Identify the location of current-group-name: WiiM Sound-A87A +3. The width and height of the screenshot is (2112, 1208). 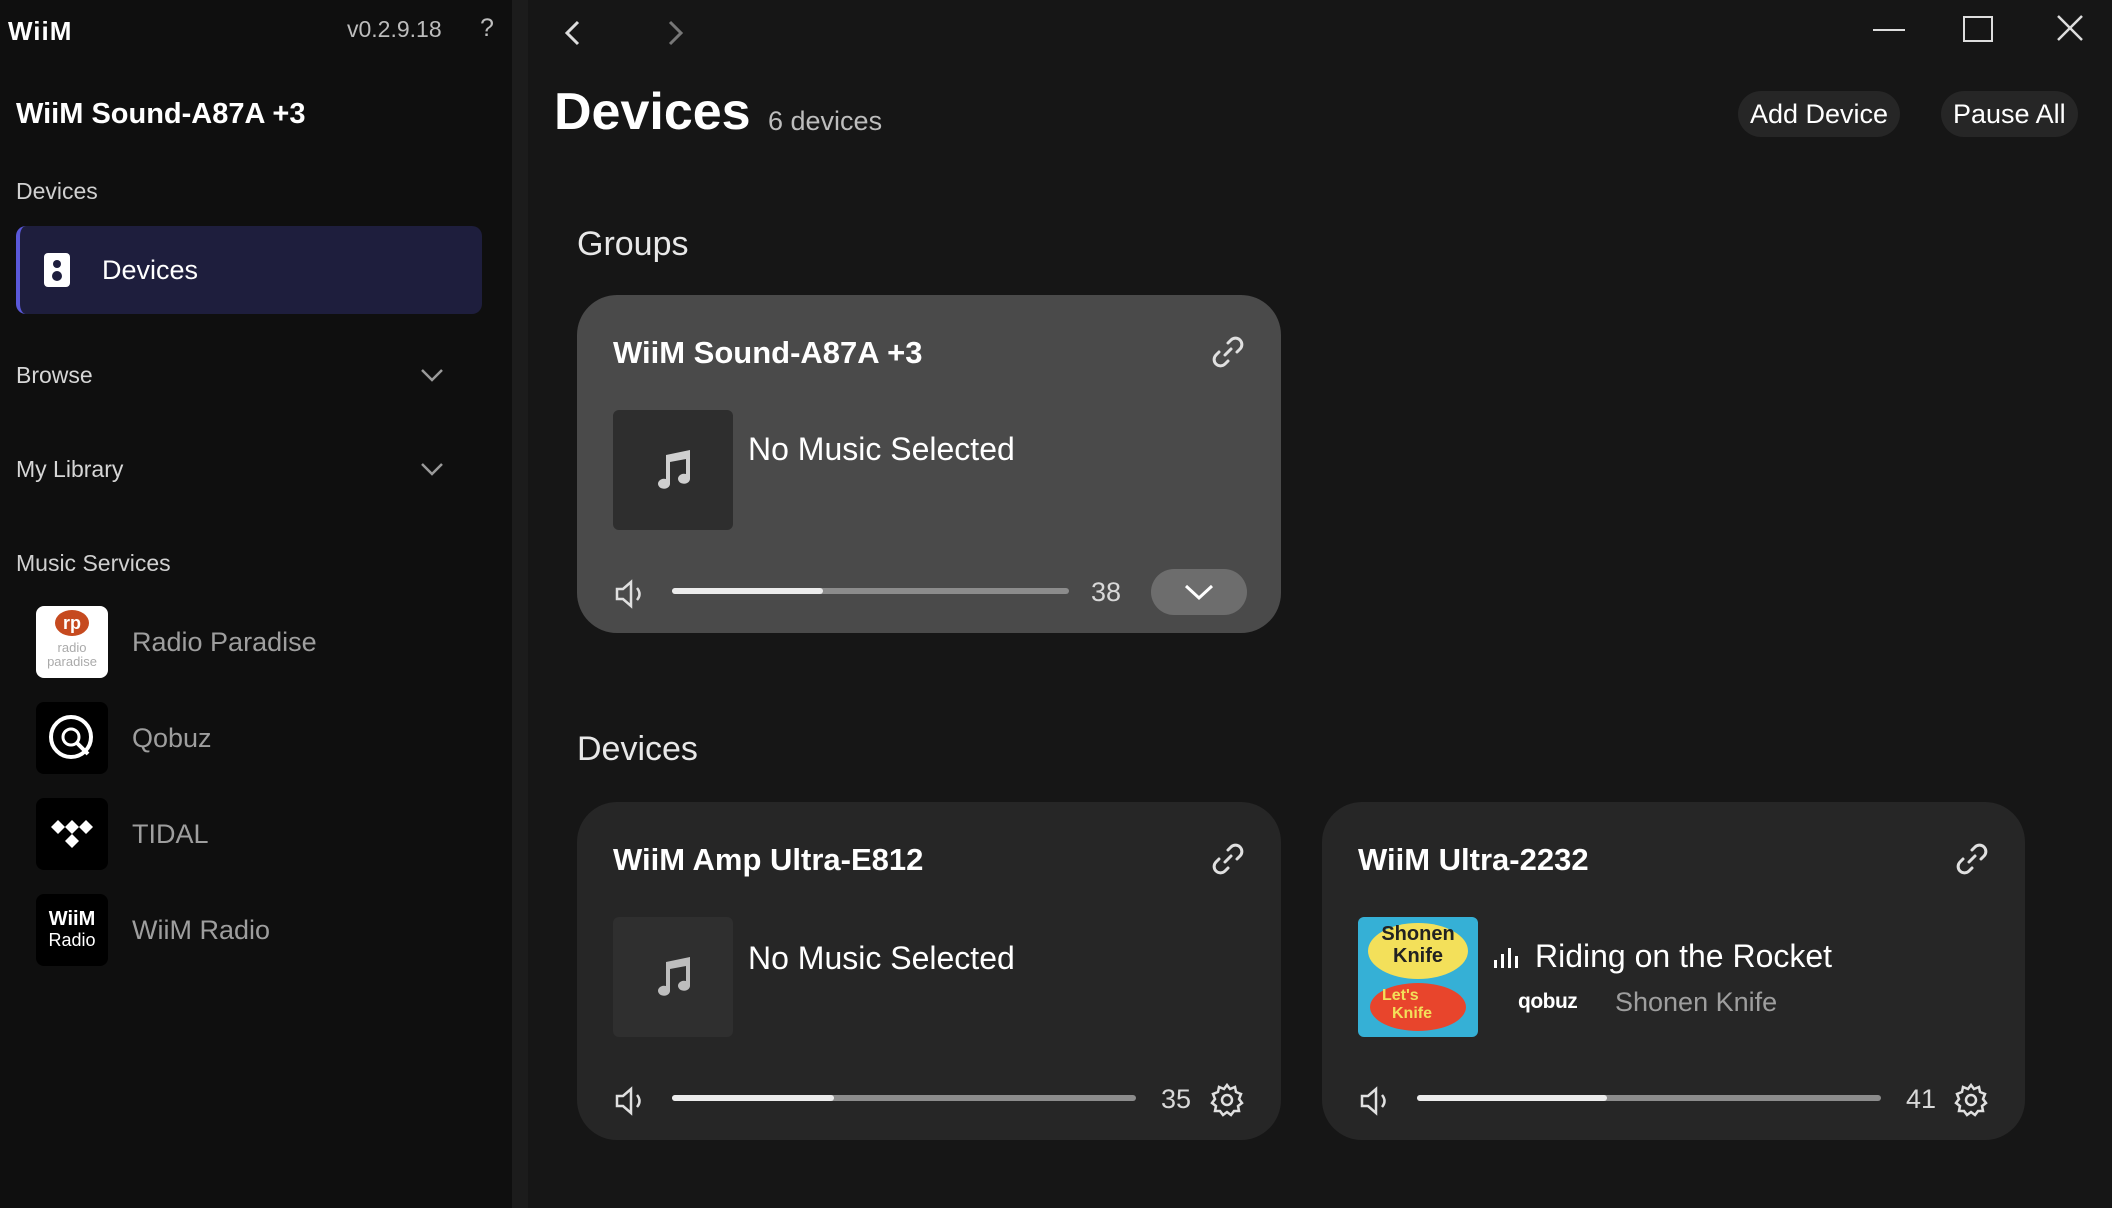
(161, 114).